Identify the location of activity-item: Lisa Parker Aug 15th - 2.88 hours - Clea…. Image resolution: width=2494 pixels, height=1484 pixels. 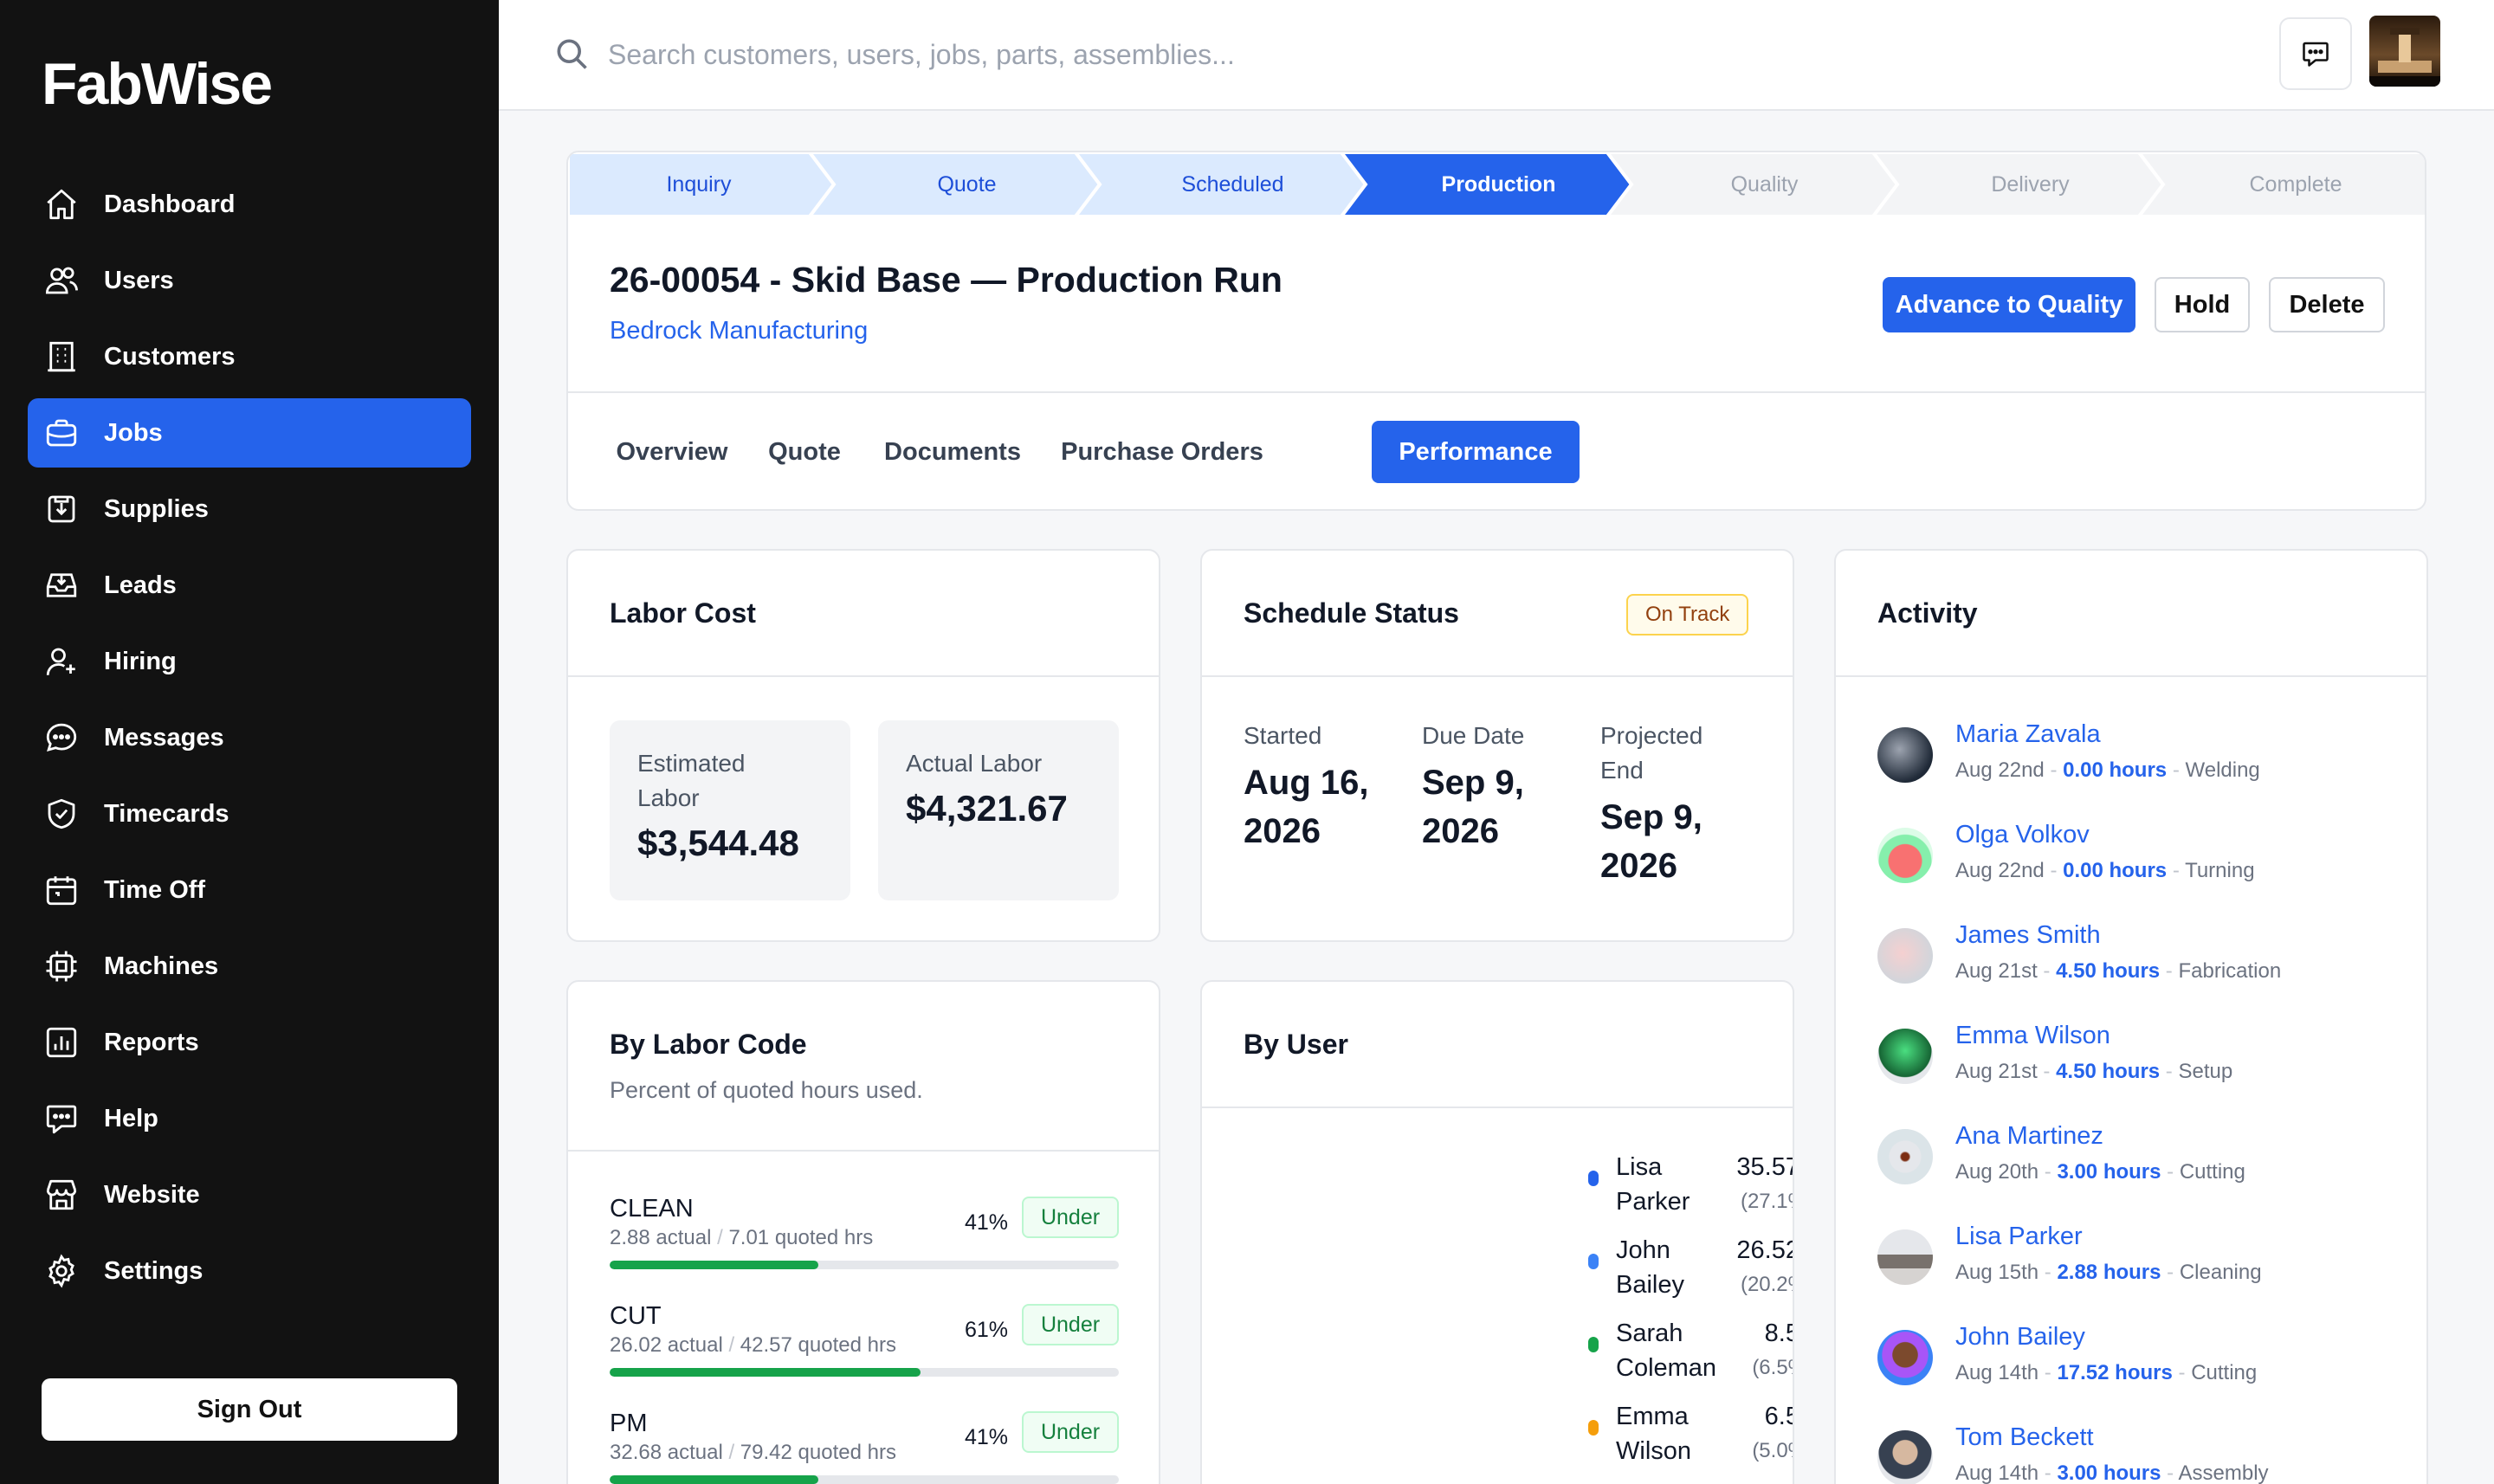
(2145, 1266).